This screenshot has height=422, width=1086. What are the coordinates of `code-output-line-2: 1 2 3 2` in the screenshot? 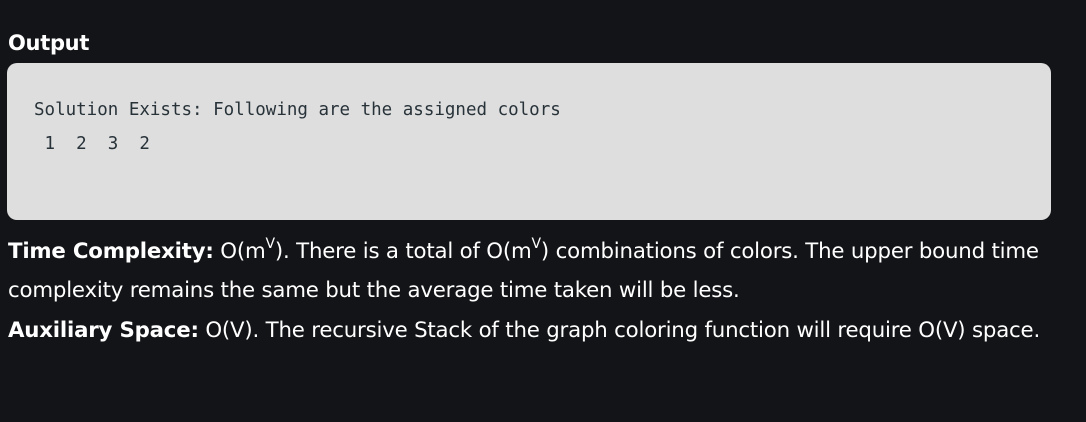 It's located at (92, 144).